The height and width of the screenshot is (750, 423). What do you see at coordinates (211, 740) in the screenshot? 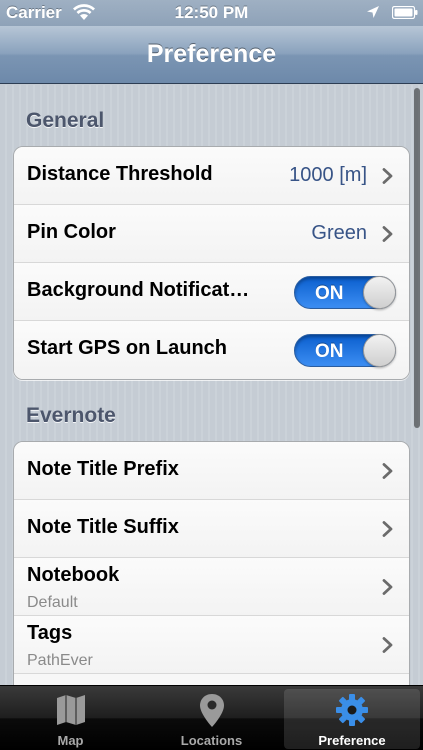
I see `tab-label: Locations` at bounding box center [211, 740].